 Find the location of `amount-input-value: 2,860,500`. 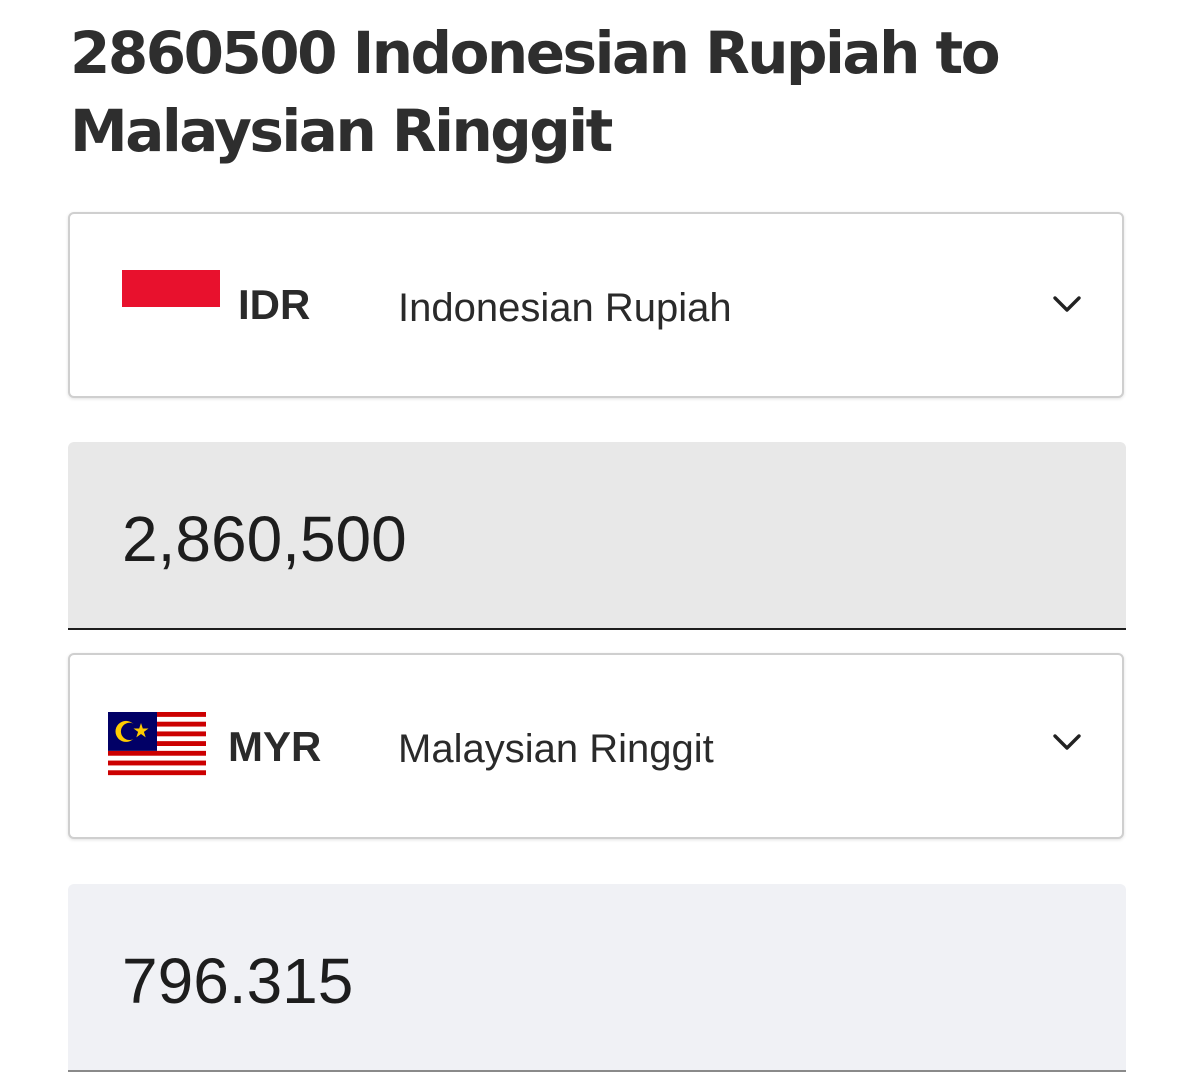

amount-input-value: 2,860,500 is located at coordinates (264, 539).